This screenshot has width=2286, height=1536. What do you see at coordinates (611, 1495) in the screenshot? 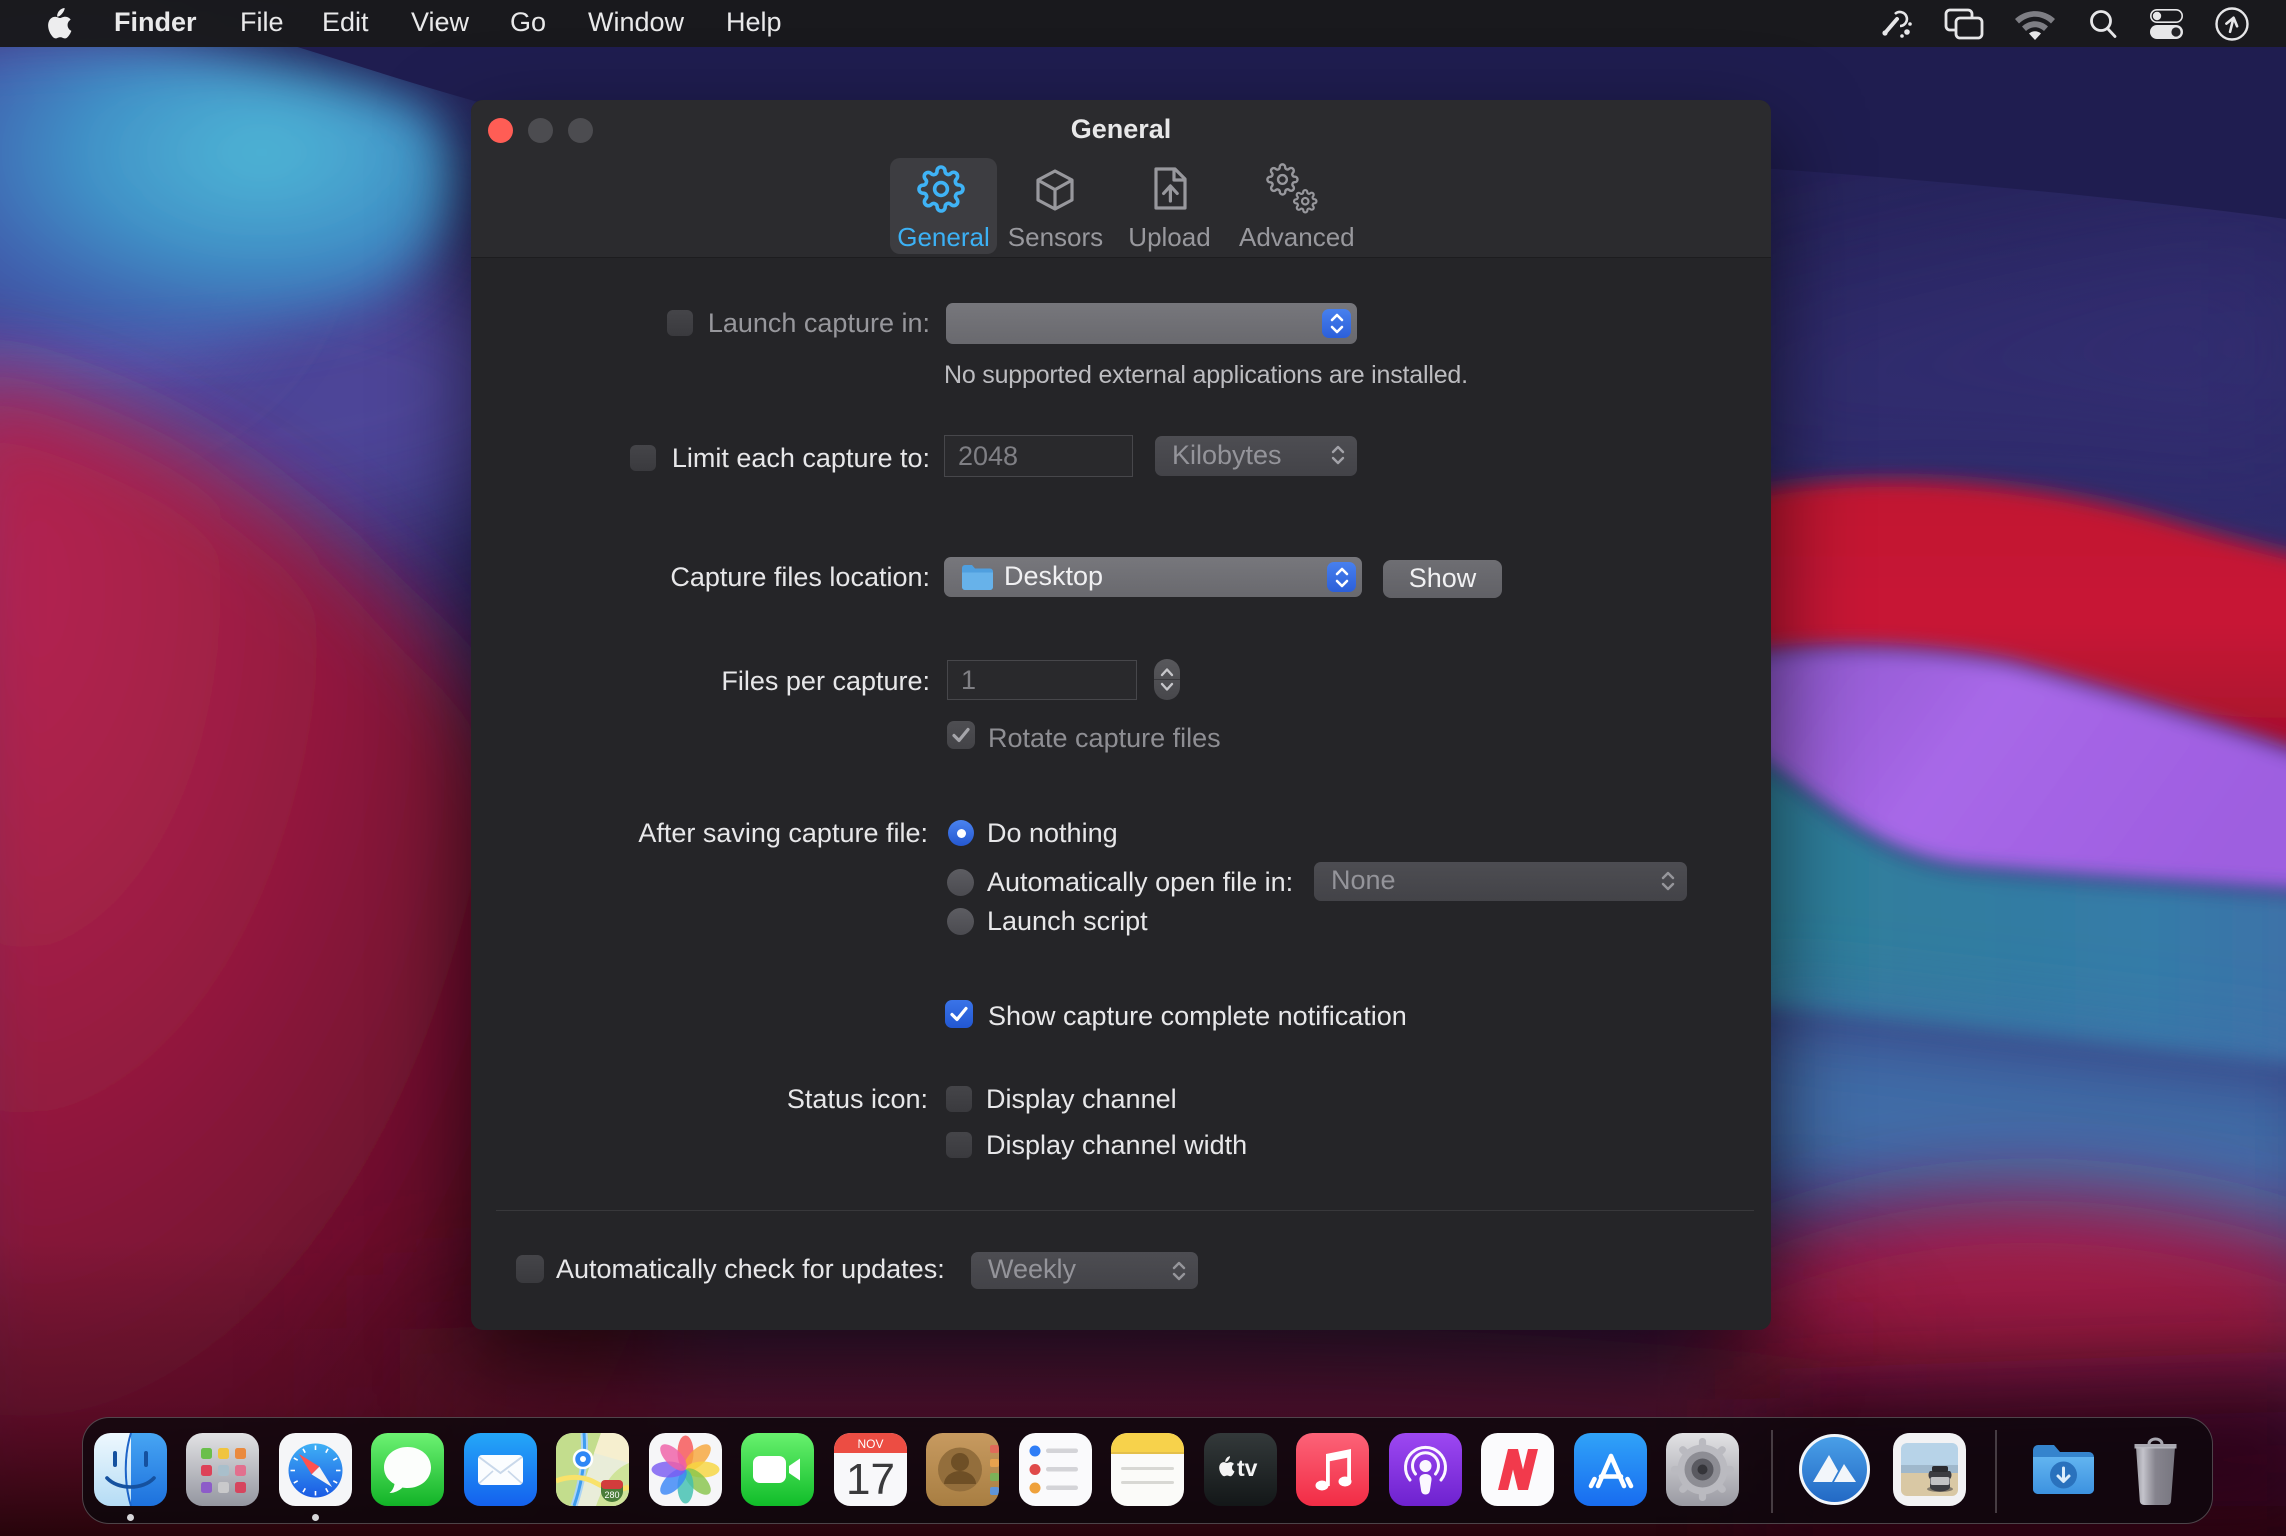
I see `svg-text: 280` at bounding box center [611, 1495].